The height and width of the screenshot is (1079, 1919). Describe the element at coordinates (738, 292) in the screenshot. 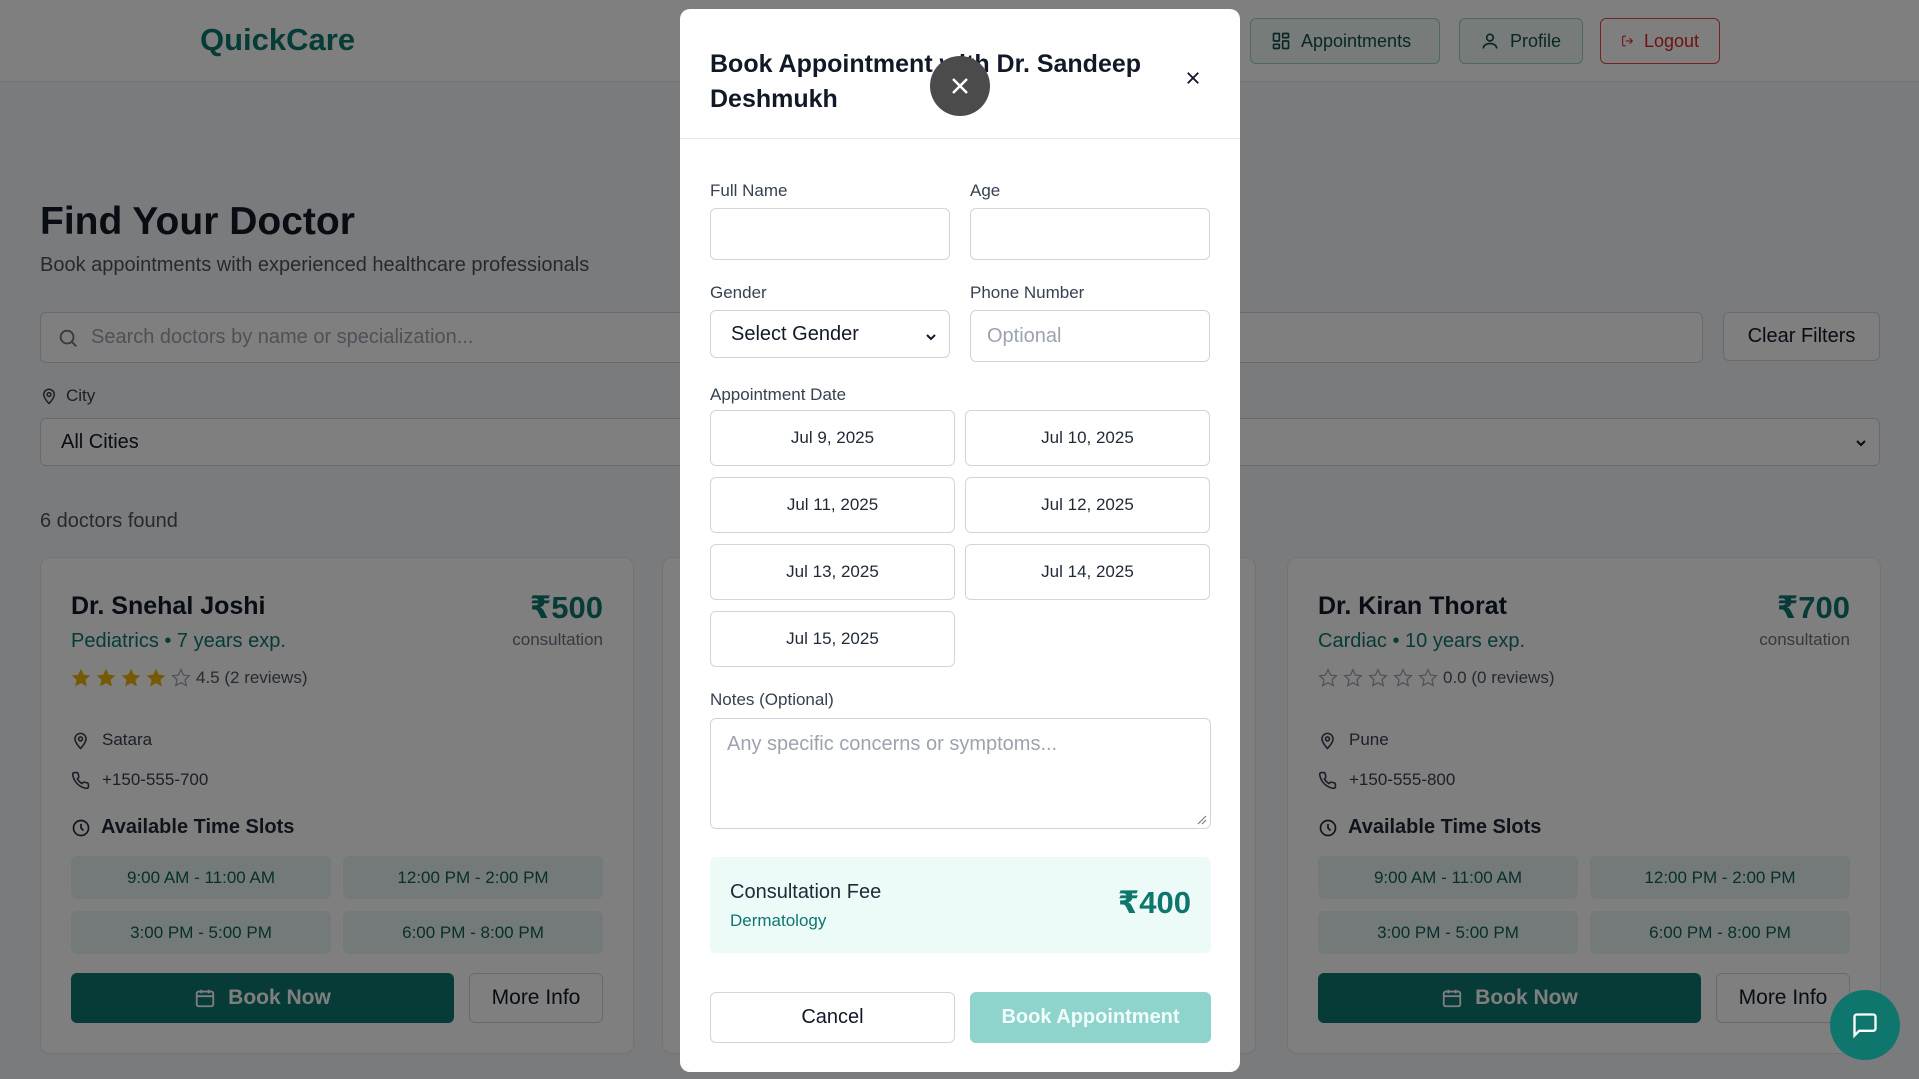

I see `gender-label: Gender` at that location.